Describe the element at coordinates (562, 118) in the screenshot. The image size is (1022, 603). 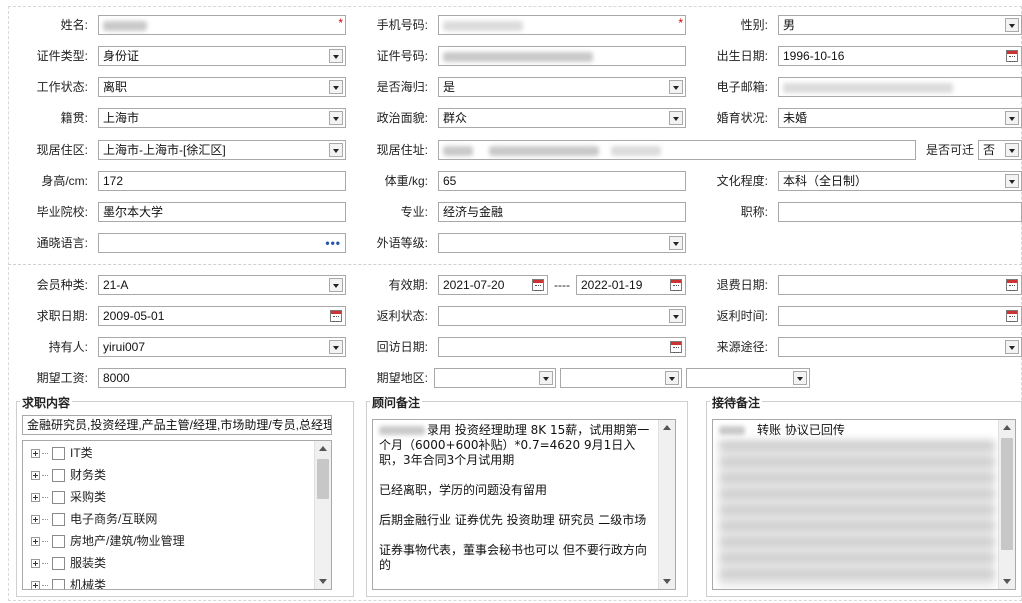
I see `political-select: 群众` at that location.